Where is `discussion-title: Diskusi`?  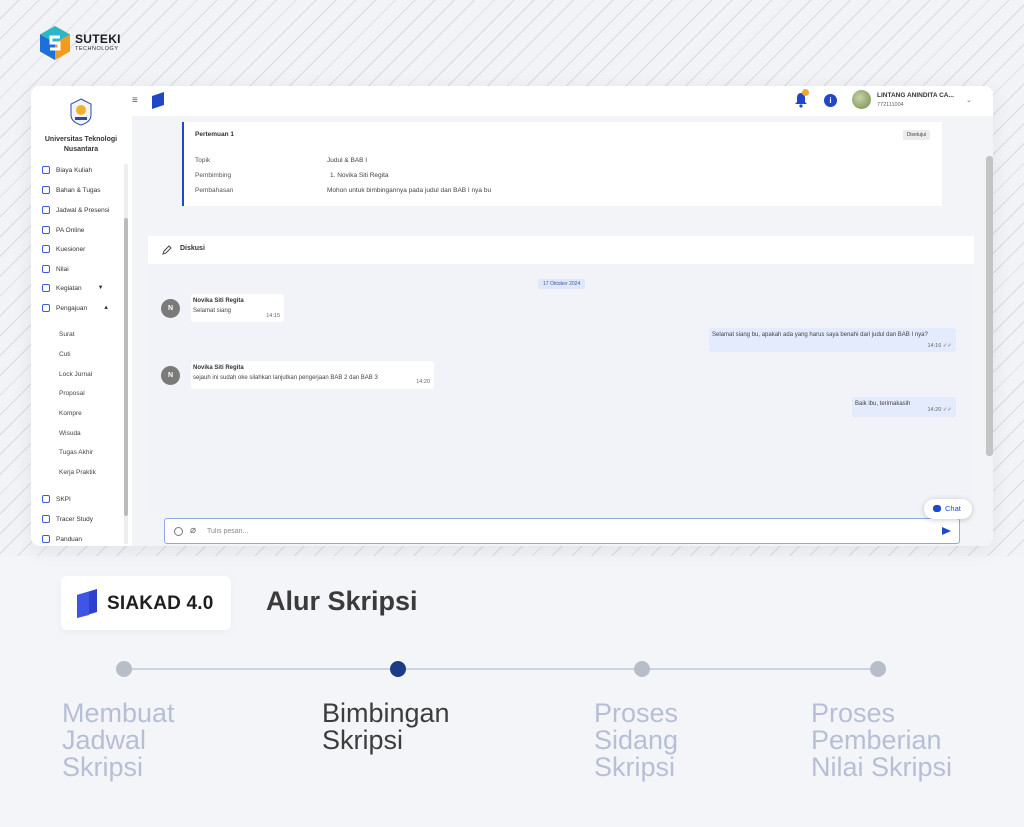 discussion-title: Diskusi is located at coordinates (192, 248).